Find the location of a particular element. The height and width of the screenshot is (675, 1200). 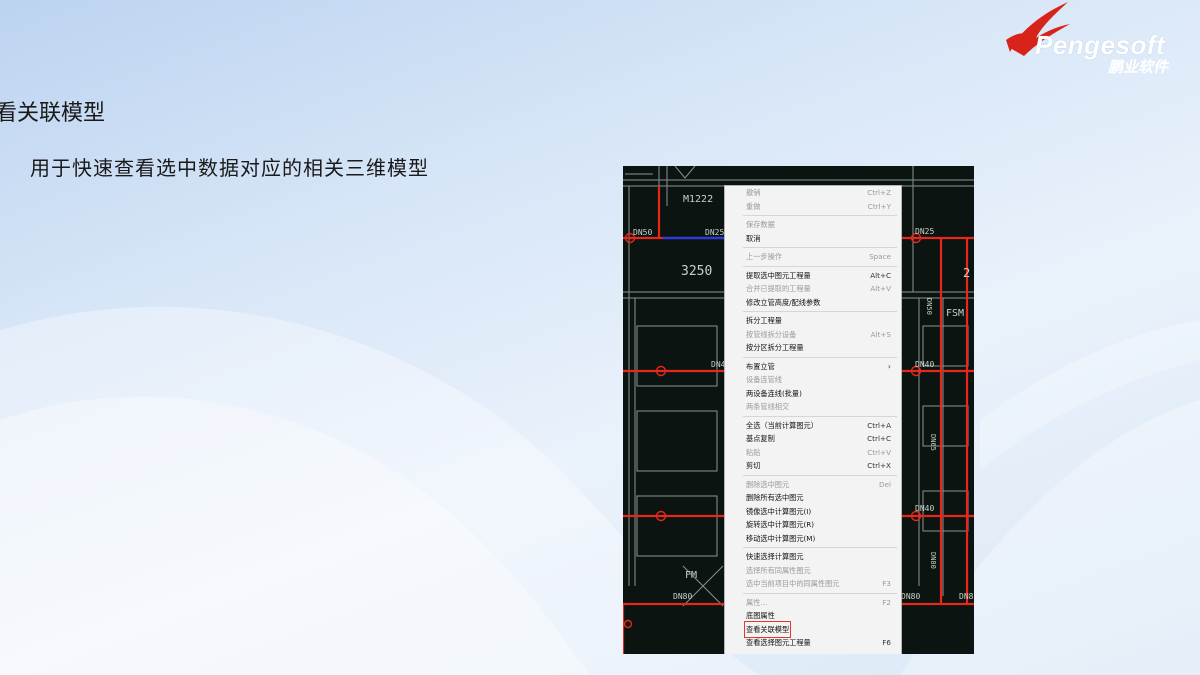

menu-item: 设备连管线 is located at coordinates (813, 380).